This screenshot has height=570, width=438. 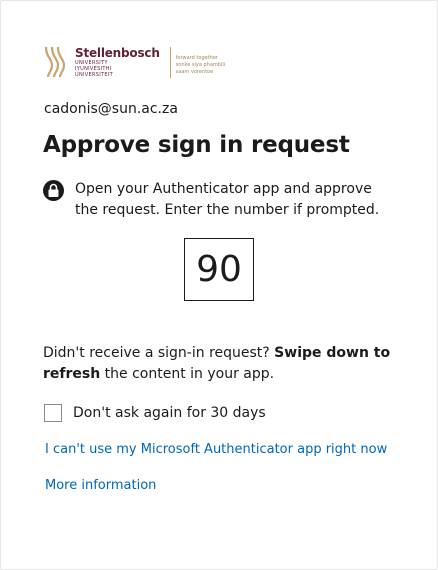 I want to click on authenticator-lock-icon, so click(x=53, y=190).